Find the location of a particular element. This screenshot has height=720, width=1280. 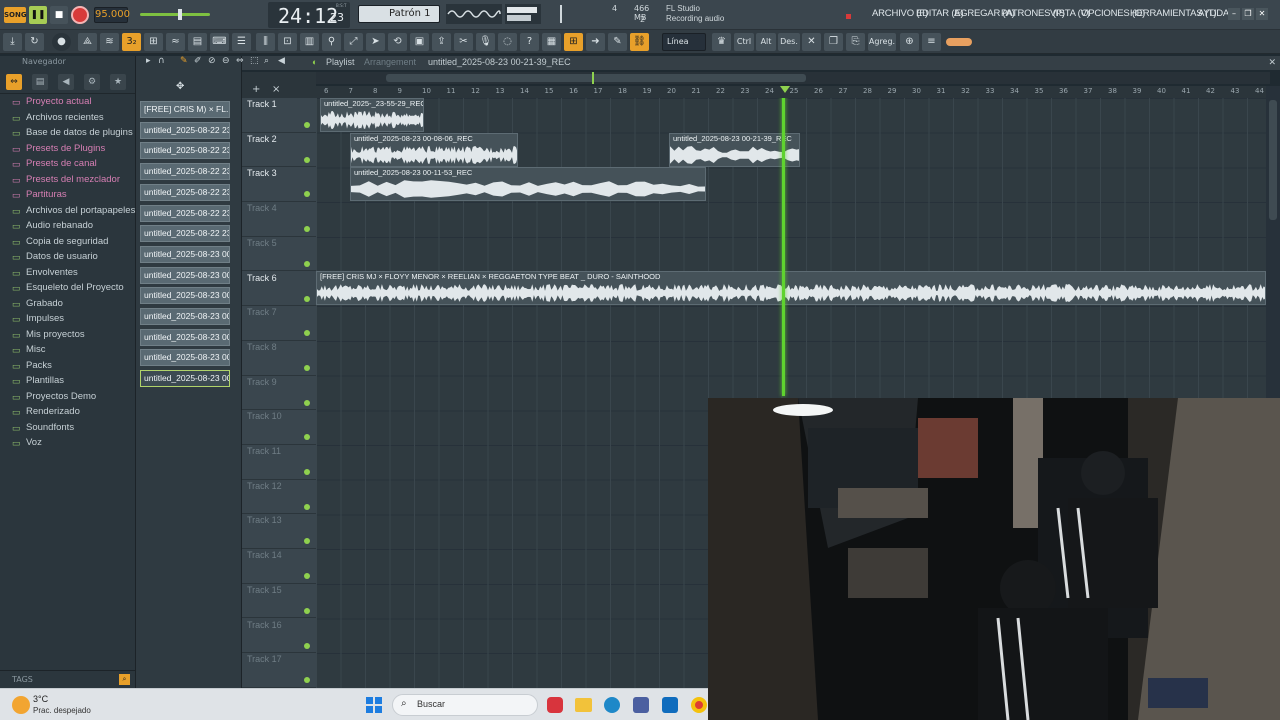

browser-item: ▭ Partituras is located at coordinates (67, 197).